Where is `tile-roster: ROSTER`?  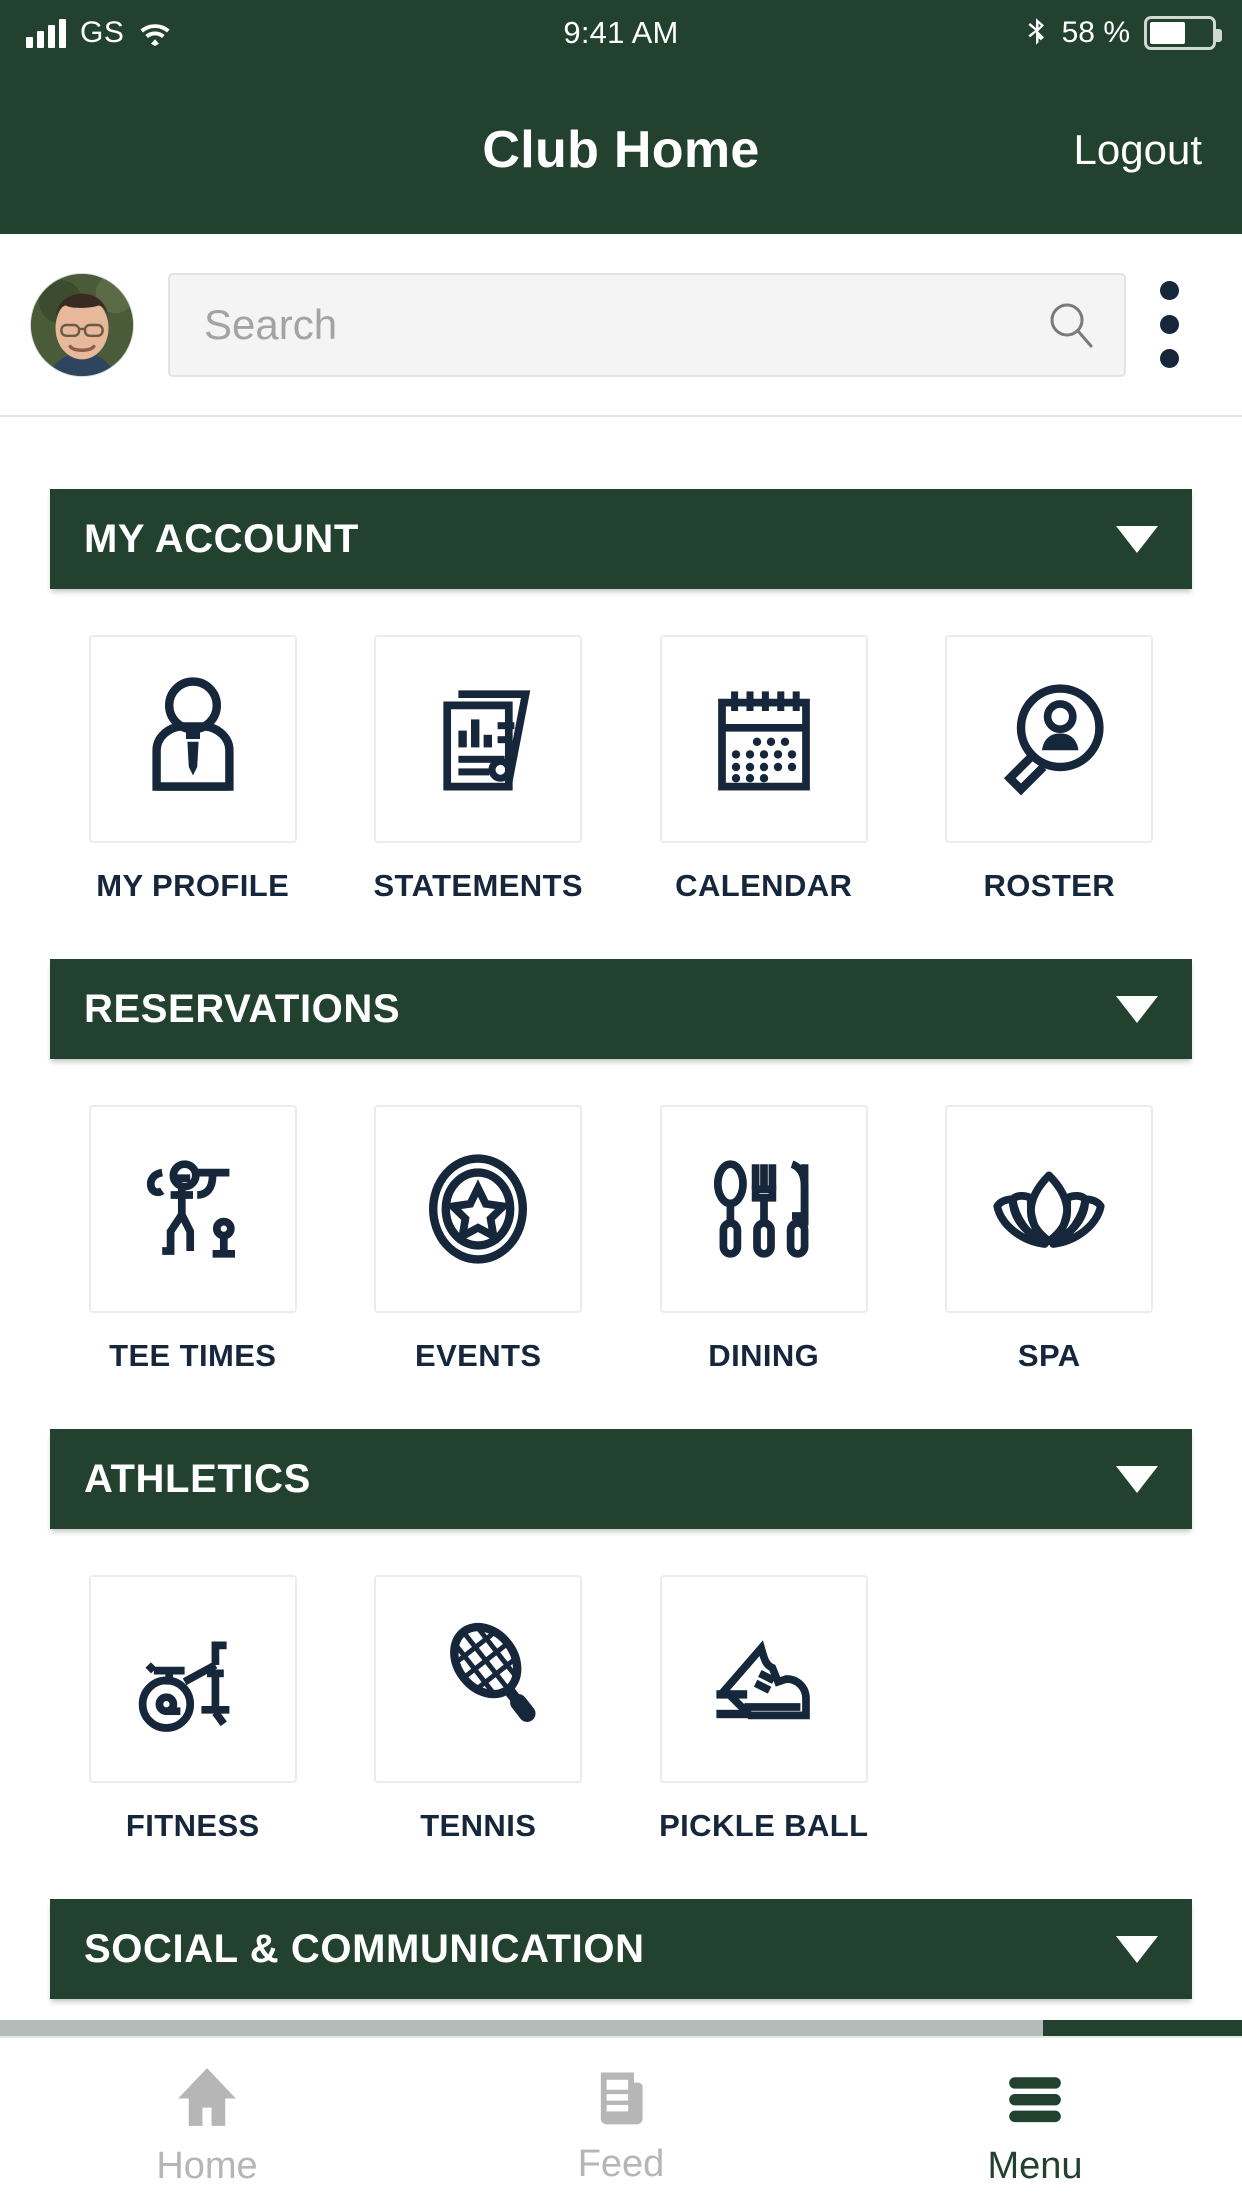 tile-roster: ROSTER is located at coordinates (1050, 769).